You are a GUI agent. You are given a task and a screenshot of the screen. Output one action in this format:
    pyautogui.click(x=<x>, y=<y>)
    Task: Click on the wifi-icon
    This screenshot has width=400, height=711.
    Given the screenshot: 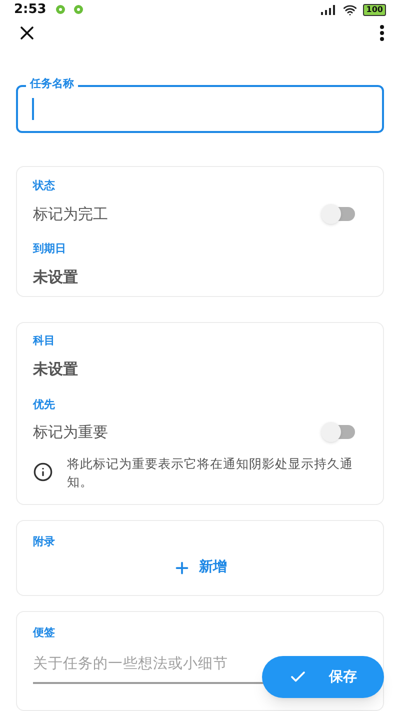 What is the action you would take?
    pyautogui.click(x=350, y=9)
    